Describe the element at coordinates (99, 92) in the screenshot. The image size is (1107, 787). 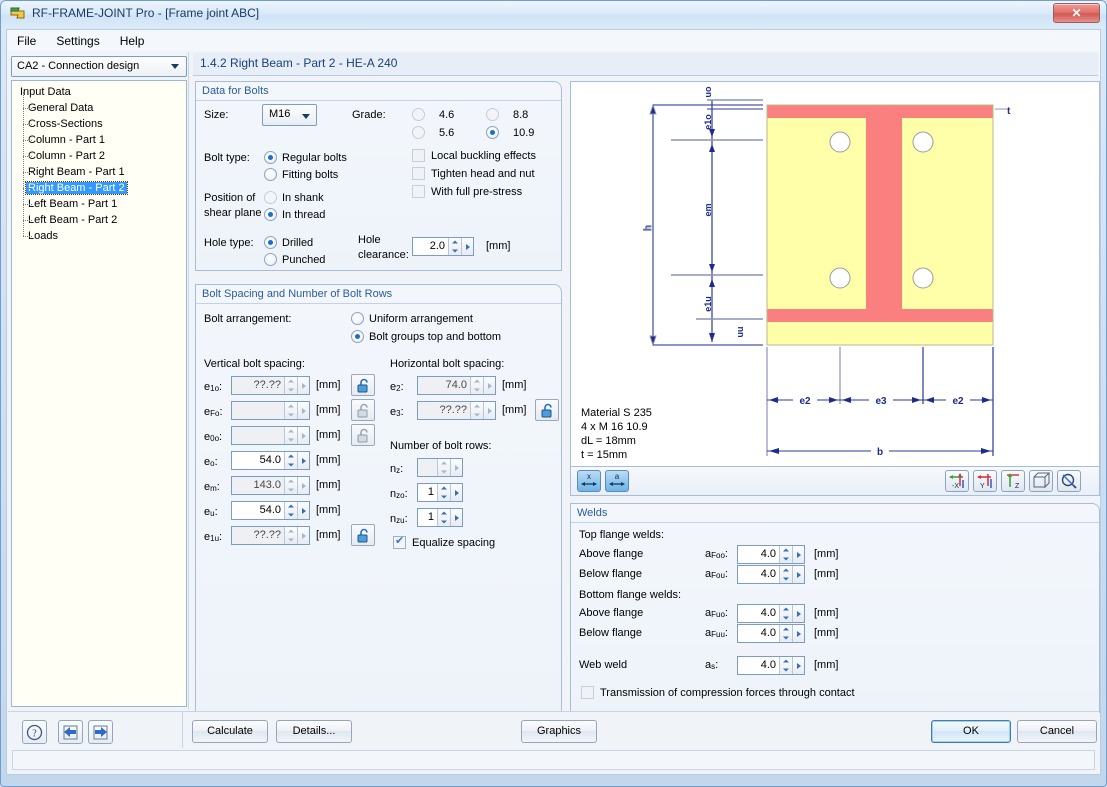
I see `tree-root-input-data: Input Data` at that location.